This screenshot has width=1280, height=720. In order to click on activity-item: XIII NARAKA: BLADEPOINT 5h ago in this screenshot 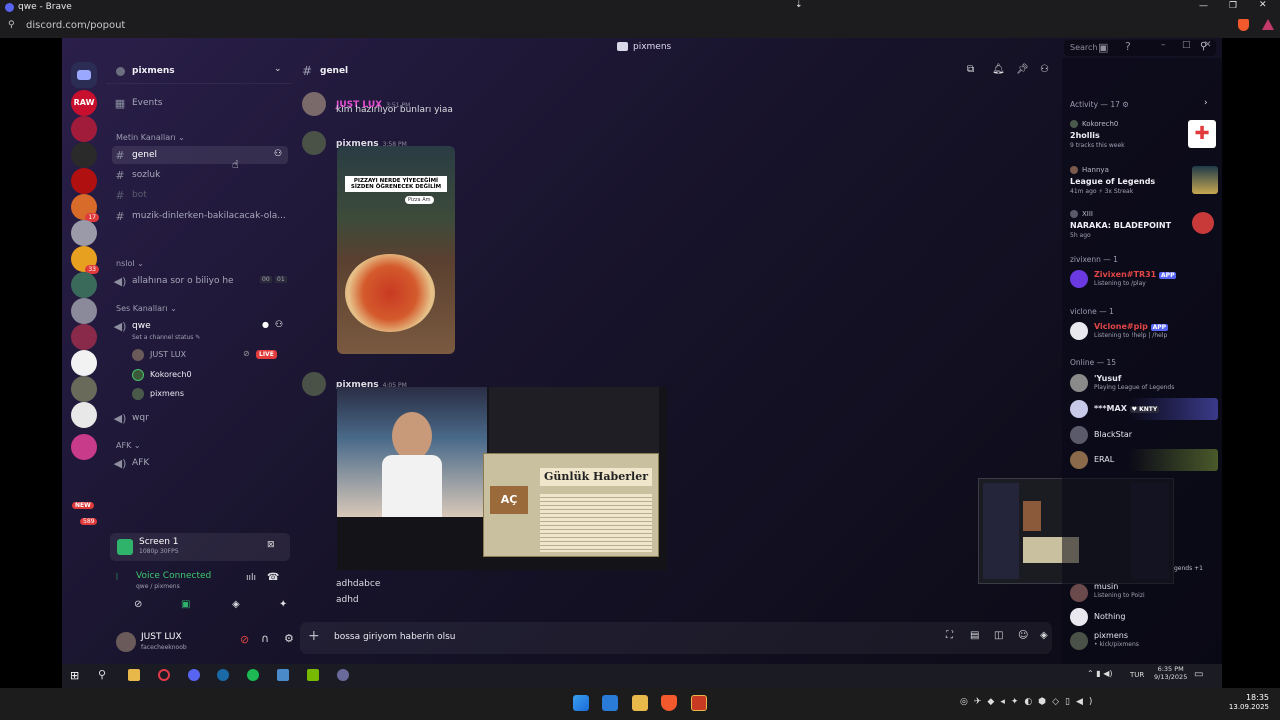, I will do `click(1144, 225)`.